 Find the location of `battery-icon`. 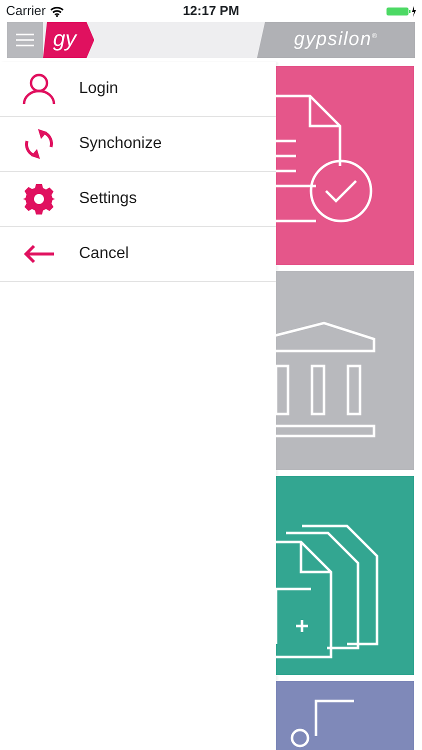

battery-icon is located at coordinates (401, 11).